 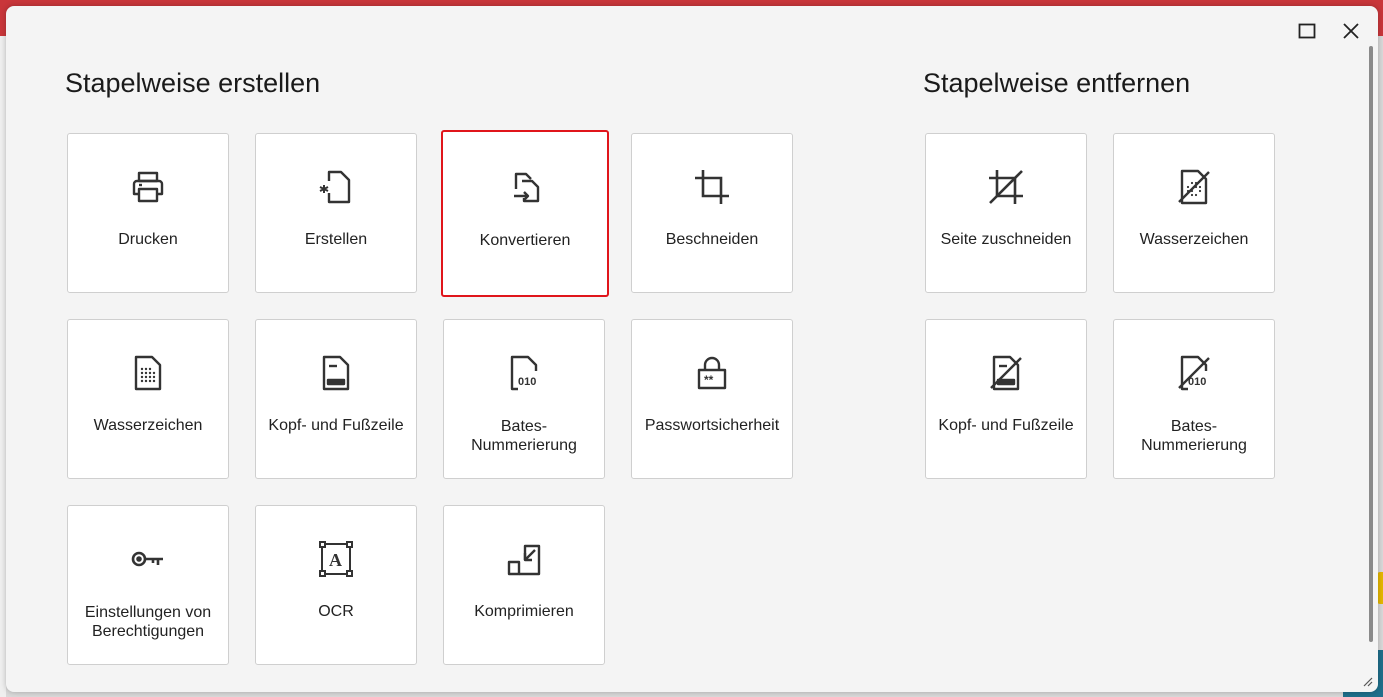 What do you see at coordinates (525, 188) in the screenshot?
I see `convert-icon` at bounding box center [525, 188].